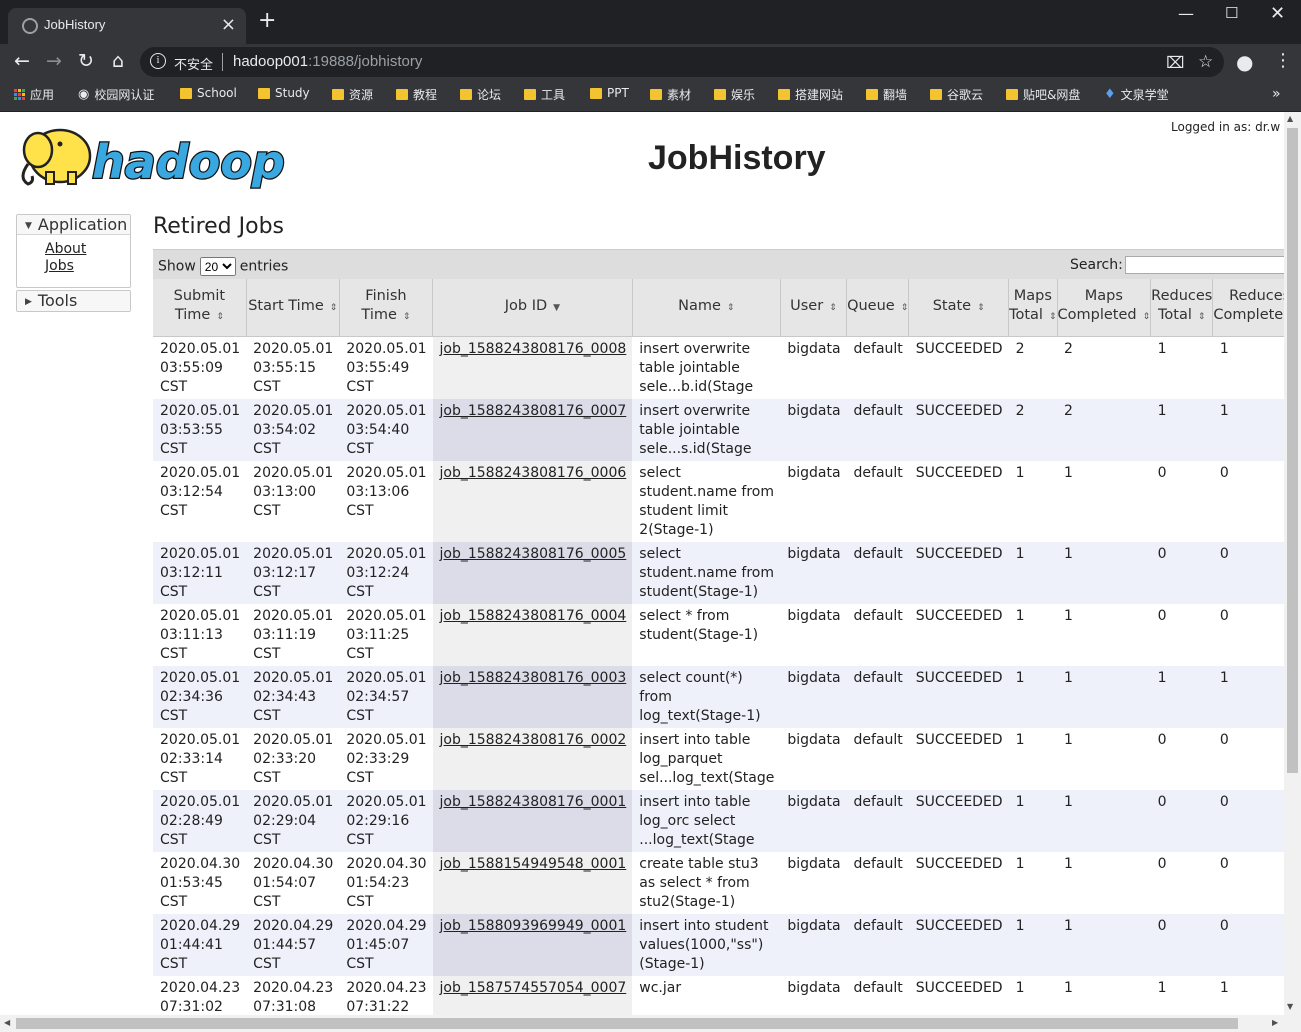 The image size is (1301, 1032). What do you see at coordinates (886, 94) in the screenshot?
I see `bookmark-folder: 翻墙` at bounding box center [886, 94].